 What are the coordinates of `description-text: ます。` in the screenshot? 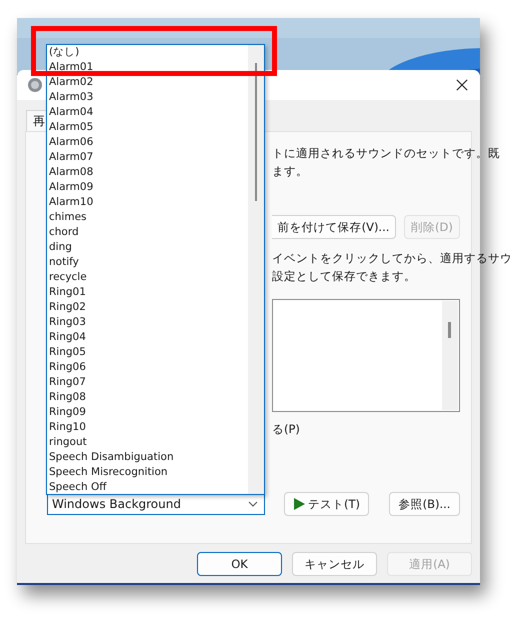 It's located at (290, 171).